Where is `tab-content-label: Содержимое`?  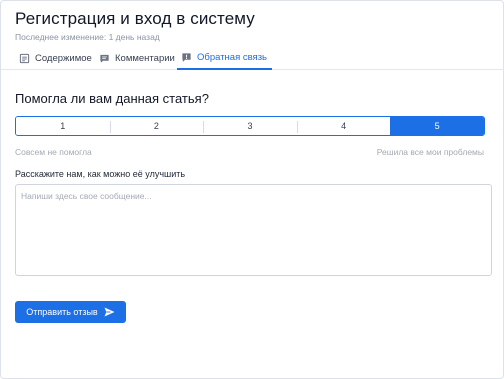 tab-content-label: Содержимое is located at coordinates (63, 58).